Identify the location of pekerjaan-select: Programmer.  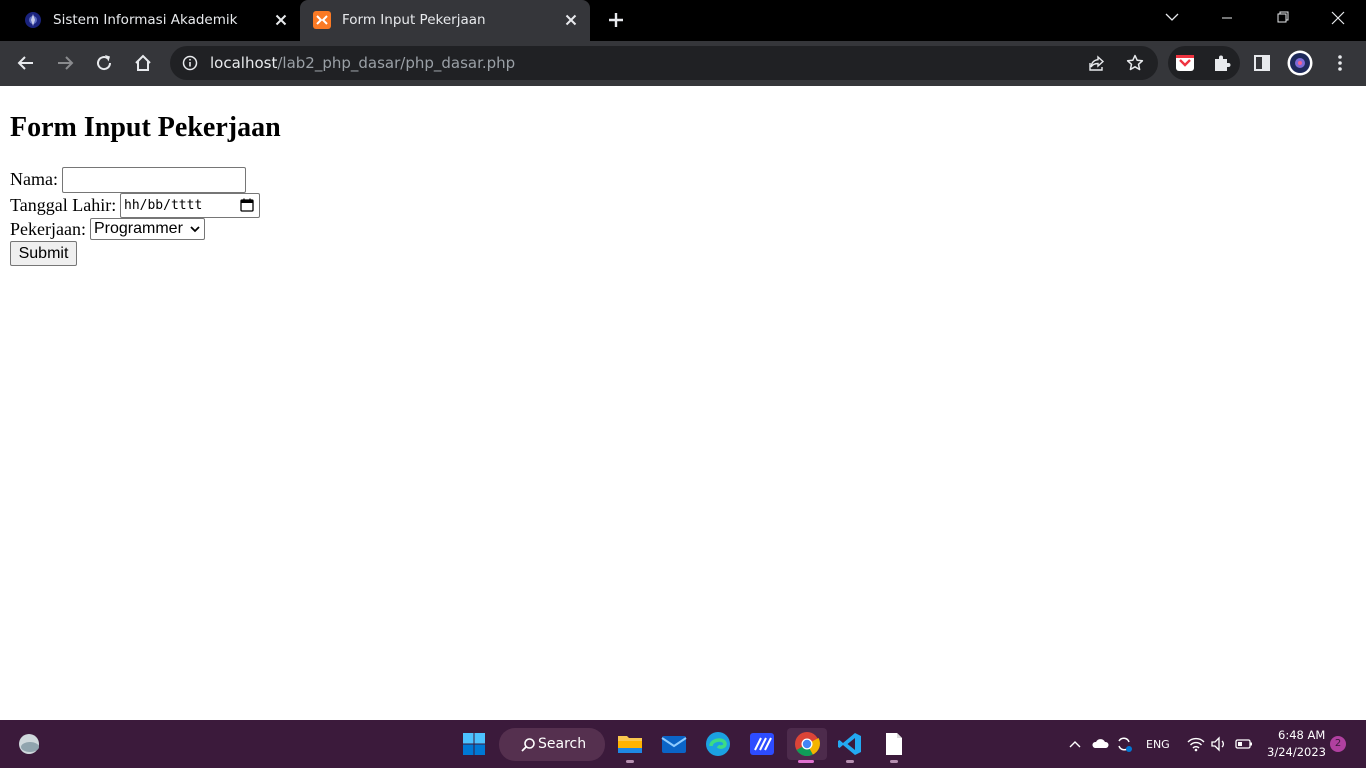
(147, 229).